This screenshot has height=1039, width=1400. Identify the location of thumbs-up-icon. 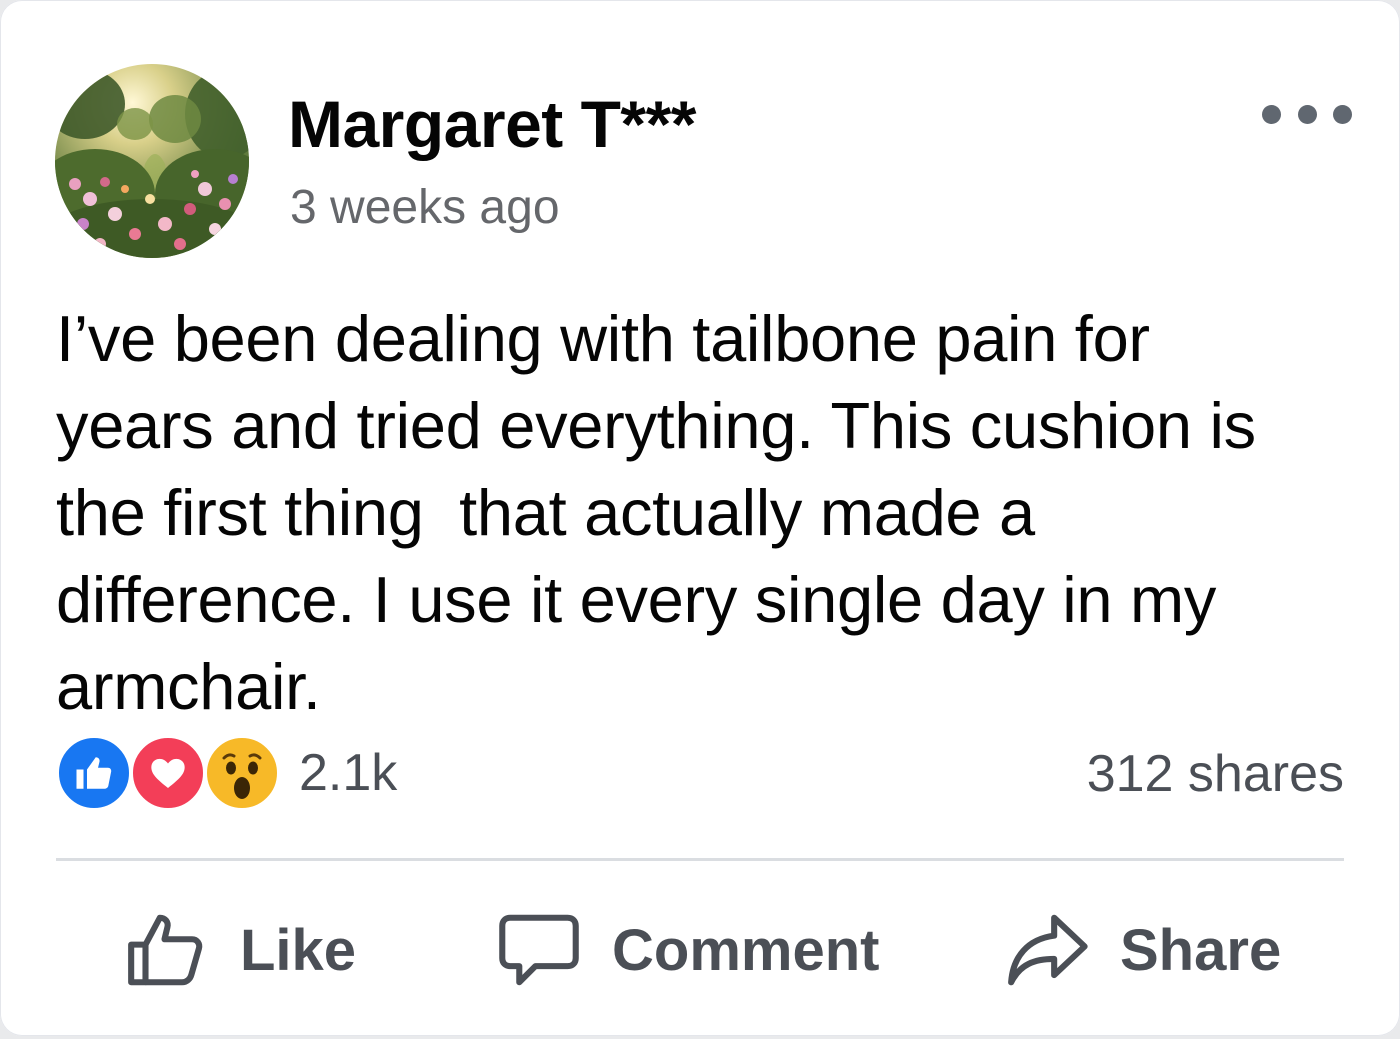
(165, 950).